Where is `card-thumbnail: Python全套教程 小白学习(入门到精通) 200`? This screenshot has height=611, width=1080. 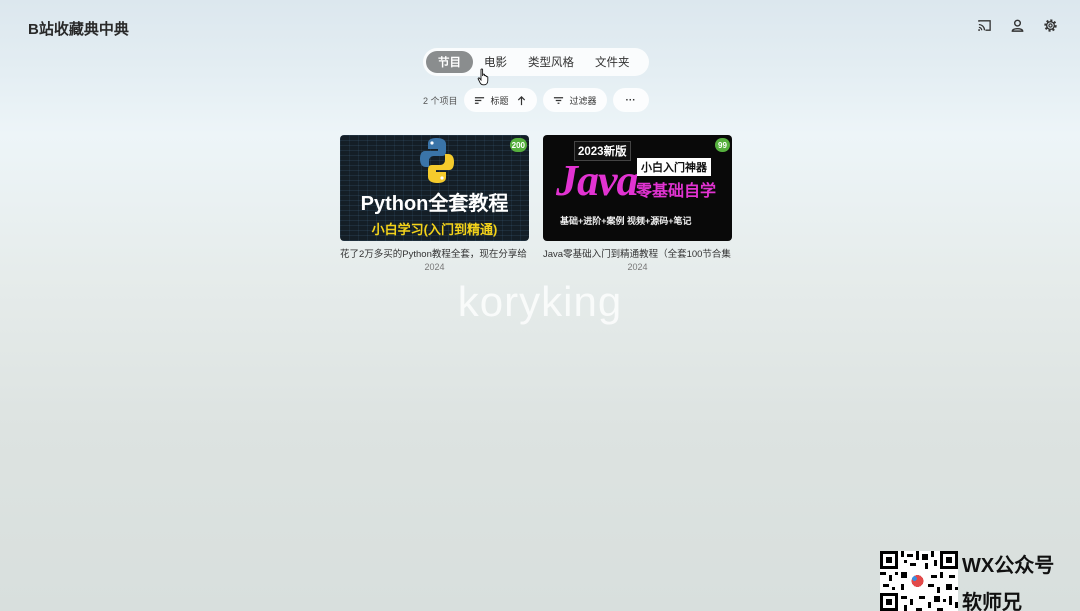
card-thumbnail: Python全套教程 小白学习(入门到精通) 200 is located at coordinates (434, 188).